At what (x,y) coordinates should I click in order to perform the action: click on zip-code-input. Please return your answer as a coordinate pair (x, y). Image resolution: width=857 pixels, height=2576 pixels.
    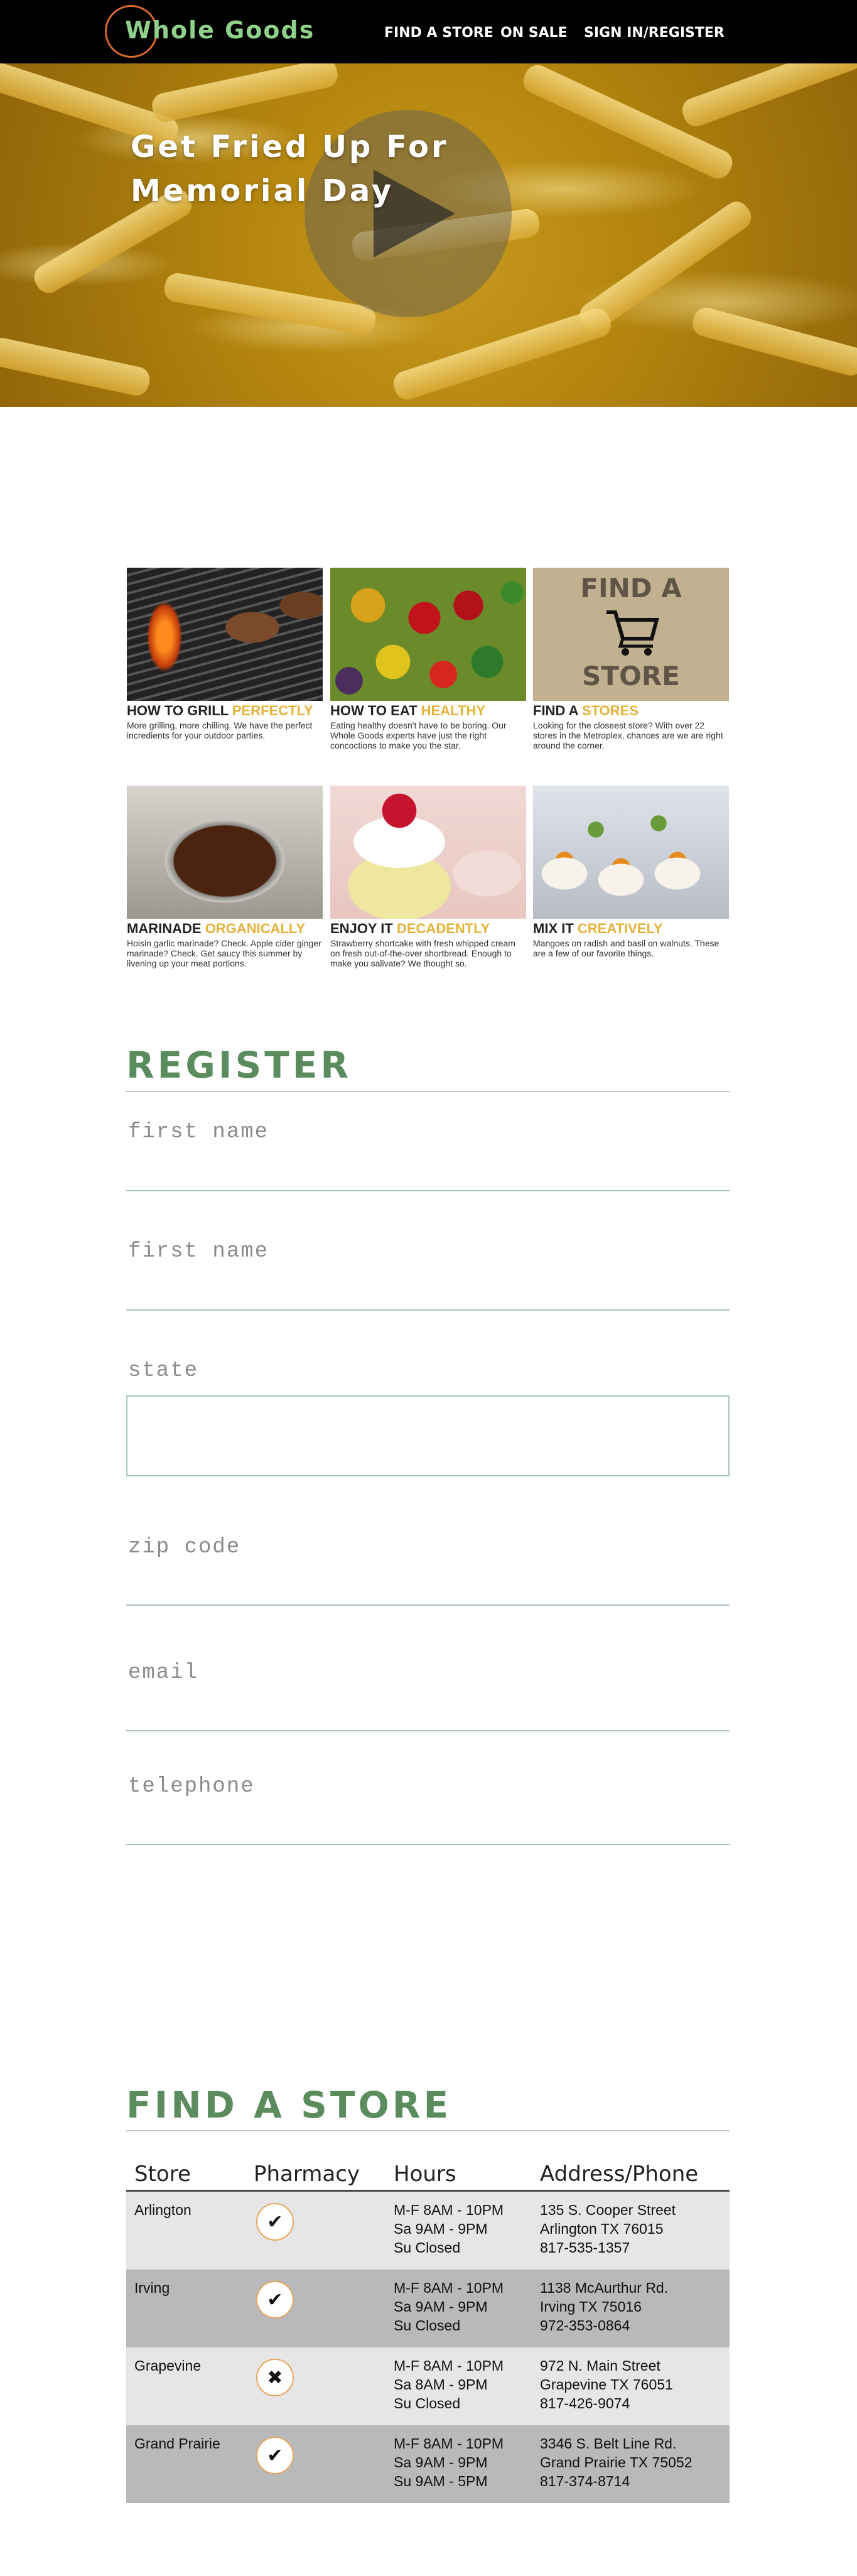
    Looking at the image, I should click on (428, 1606).